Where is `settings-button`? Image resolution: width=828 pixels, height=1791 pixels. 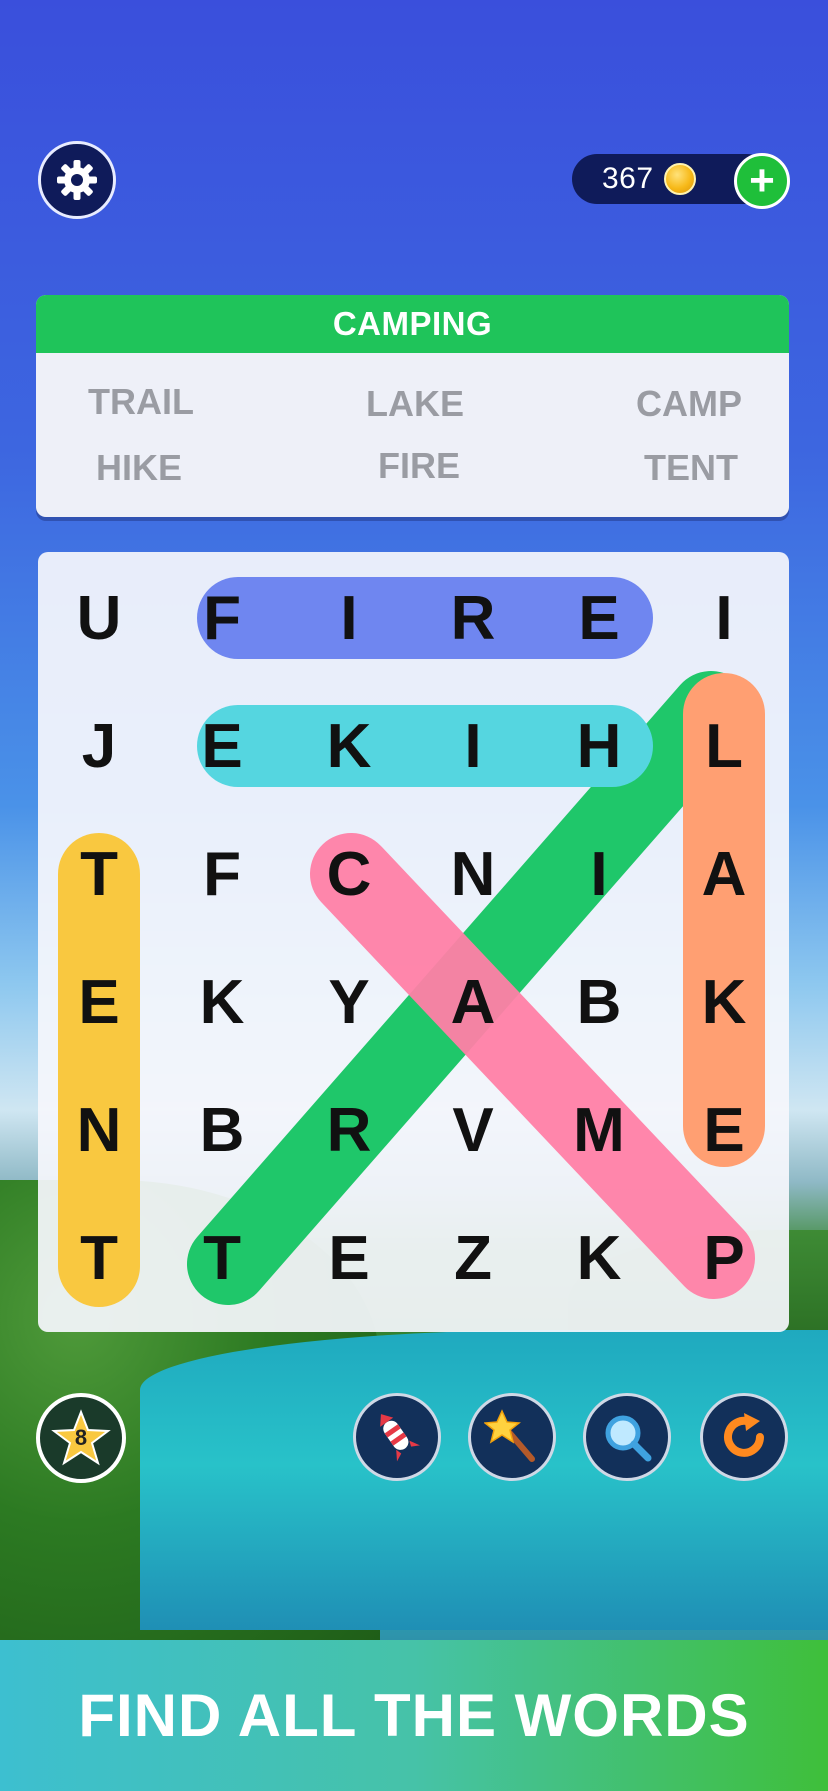 settings-button is located at coordinates (77, 180).